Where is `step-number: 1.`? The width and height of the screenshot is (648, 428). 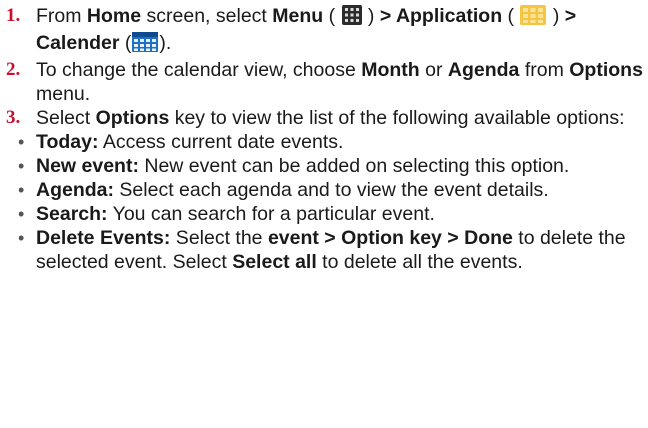 step-number: 1. is located at coordinates (13, 15).